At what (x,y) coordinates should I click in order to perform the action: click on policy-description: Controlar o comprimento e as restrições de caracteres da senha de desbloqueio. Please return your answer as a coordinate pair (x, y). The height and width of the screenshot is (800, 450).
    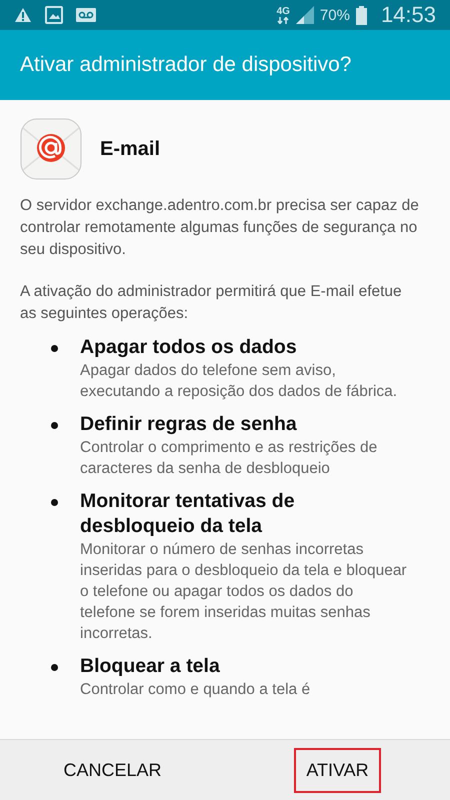
    Looking at the image, I should click on (229, 458).